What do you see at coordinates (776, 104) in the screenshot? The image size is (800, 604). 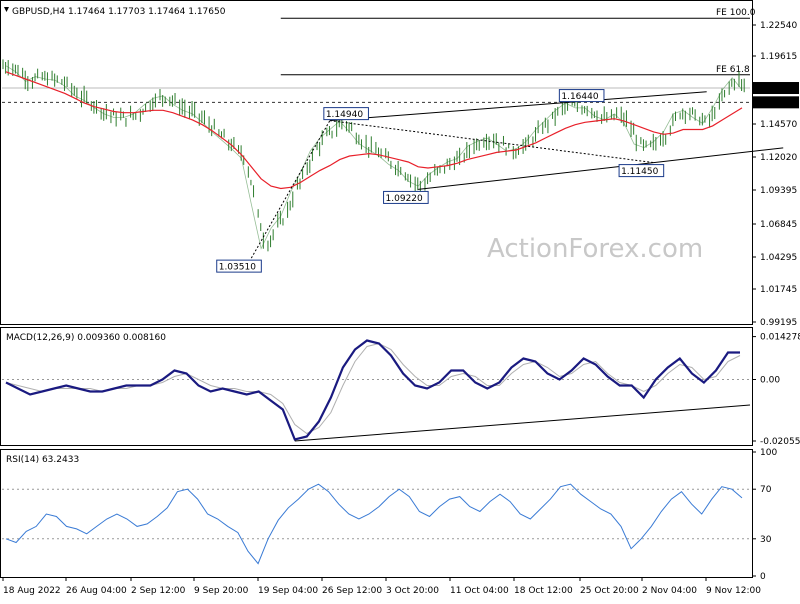 I see `price-tag-label: 1.16460` at bounding box center [776, 104].